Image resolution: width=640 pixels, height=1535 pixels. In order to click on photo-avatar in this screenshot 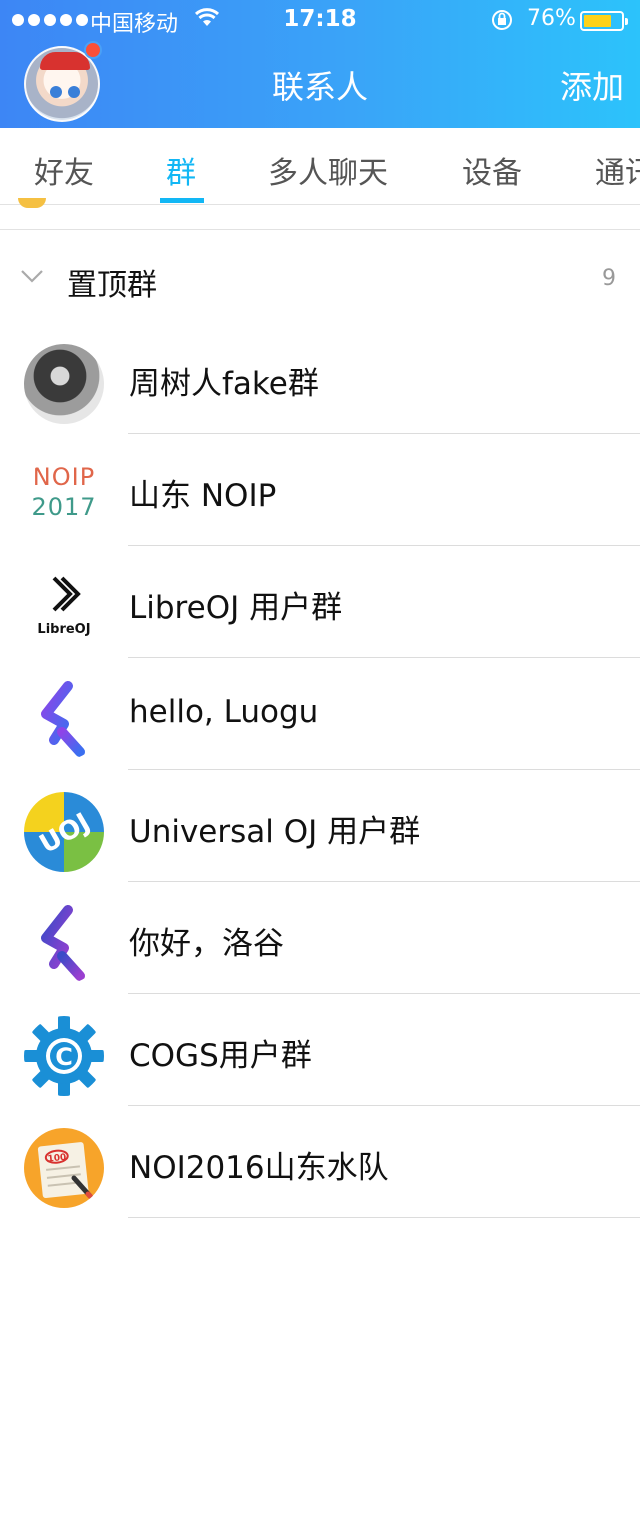, I will do `click(64, 384)`.